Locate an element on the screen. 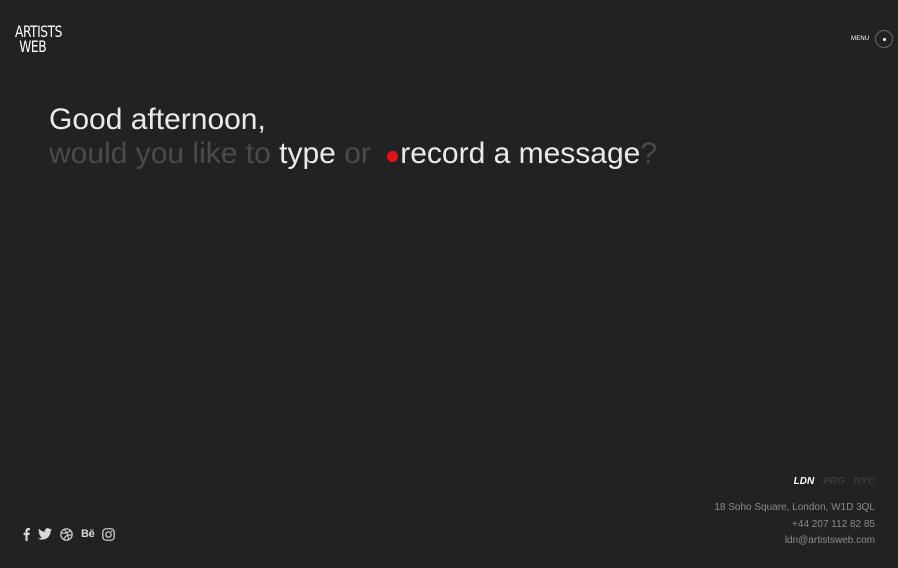 The height and width of the screenshot is (568, 898). menu-circle-icon is located at coordinates (884, 39).